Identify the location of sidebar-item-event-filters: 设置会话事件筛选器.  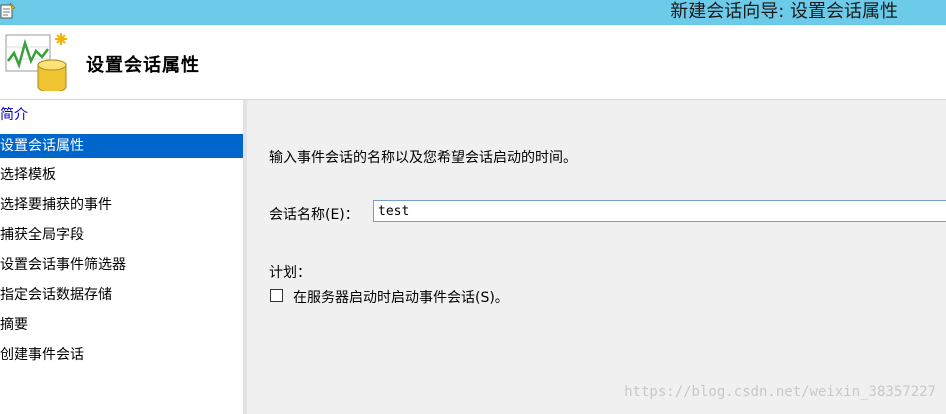
(121, 265).